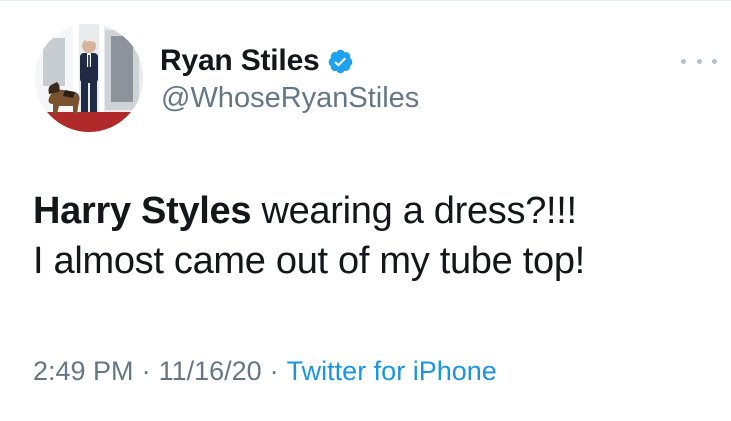 The width and height of the screenshot is (731, 421). I want to click on tweet-text-rest: wearing a dress?!!!, so click(414, 211).